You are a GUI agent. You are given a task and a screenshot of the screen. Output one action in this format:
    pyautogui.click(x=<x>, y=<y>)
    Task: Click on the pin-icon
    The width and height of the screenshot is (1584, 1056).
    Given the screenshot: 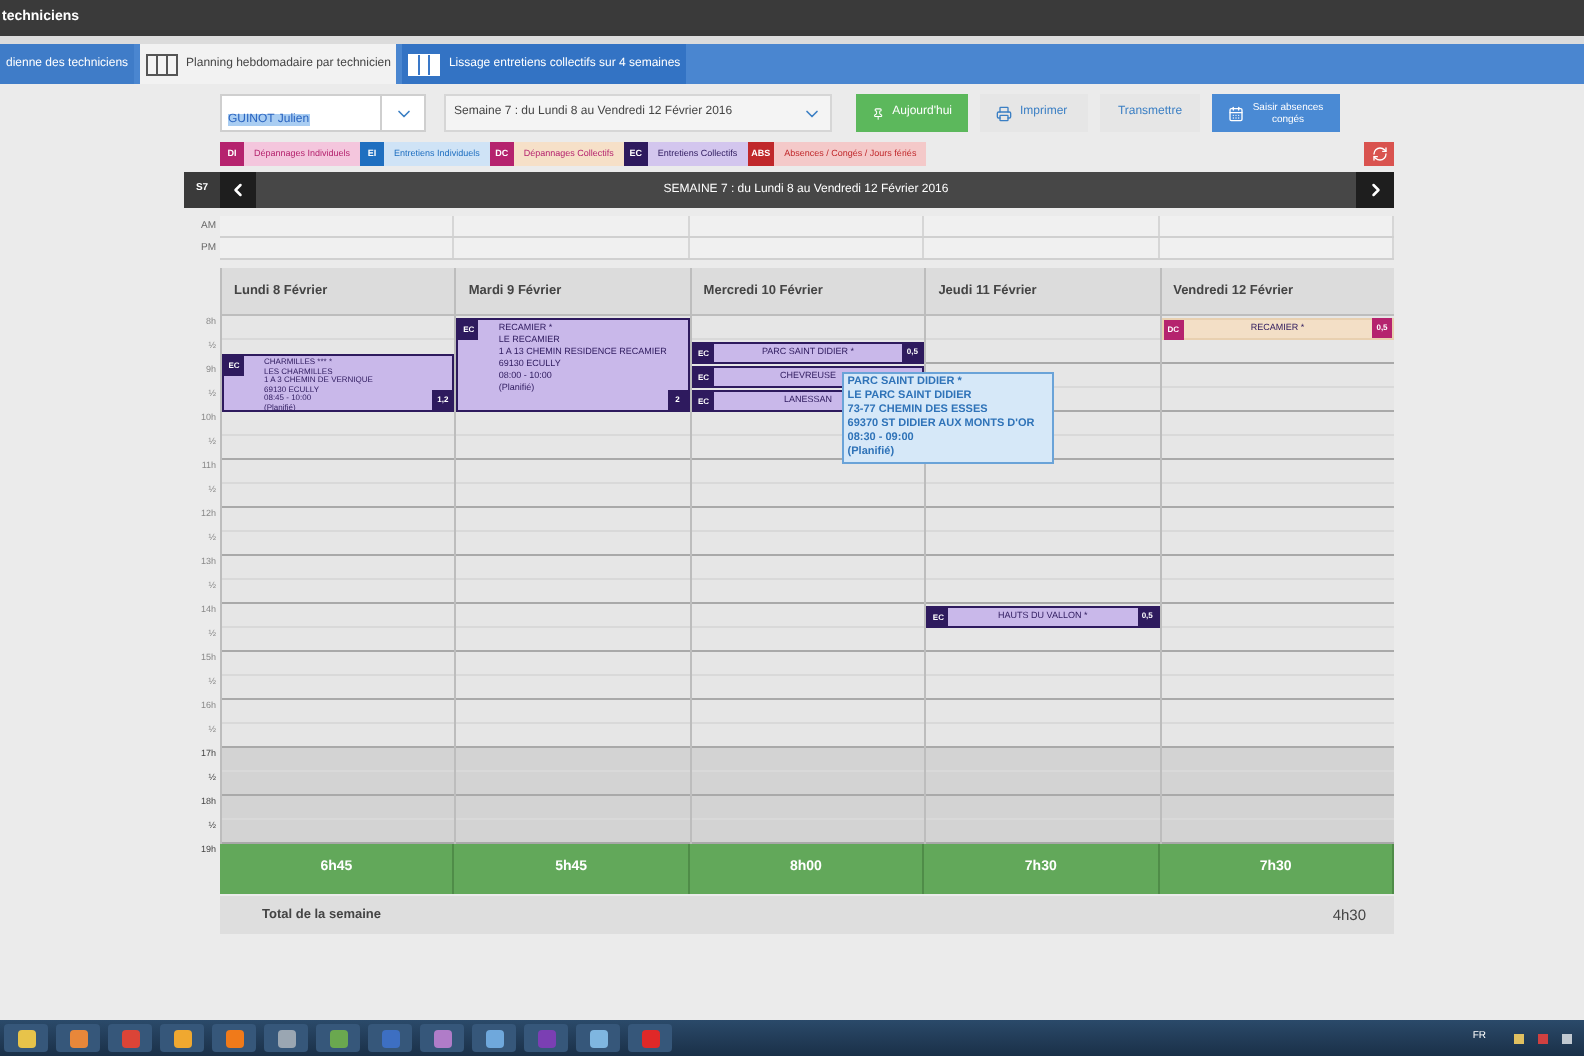 What is the action you would take?
    pyautogui.click(x=878, y=113)
    